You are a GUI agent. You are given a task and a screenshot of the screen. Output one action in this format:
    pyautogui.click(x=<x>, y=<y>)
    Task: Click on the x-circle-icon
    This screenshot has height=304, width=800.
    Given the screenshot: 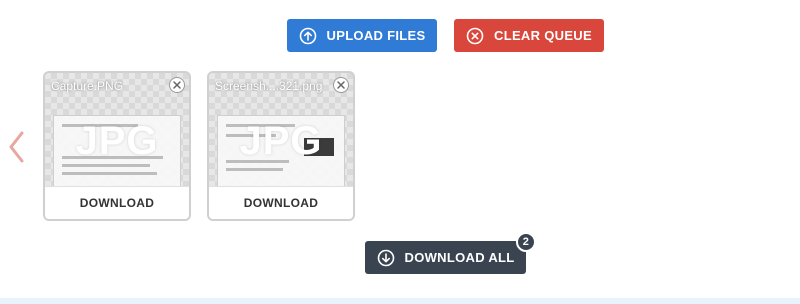 What is the action you would take?
    pyautogui.click(x=475, y=35)
    